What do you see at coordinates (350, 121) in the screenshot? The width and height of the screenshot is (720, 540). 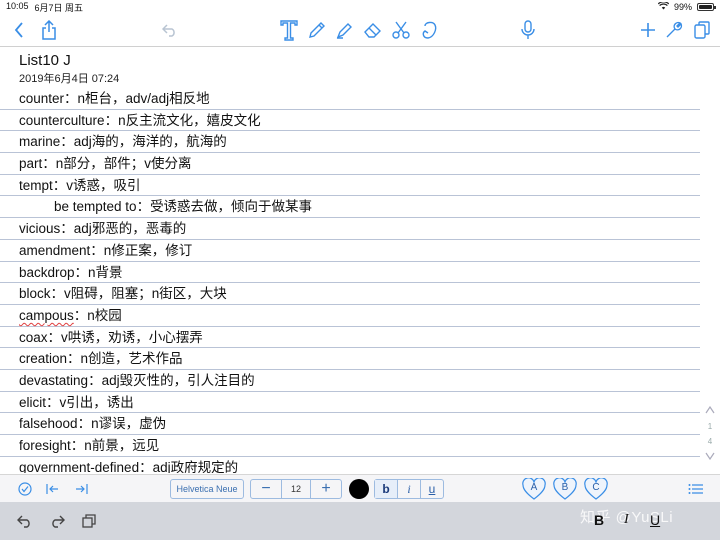 I see `note-line: counterculture：n反主流文化，嬉皮文化` at bounding box center [350, 121].